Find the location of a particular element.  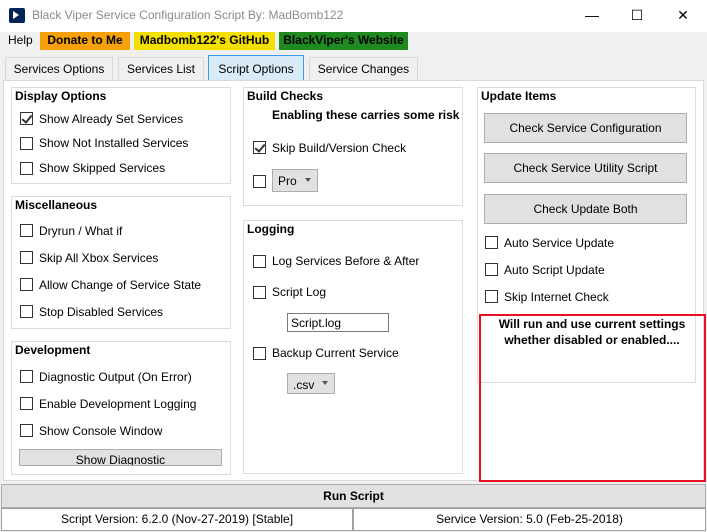

tab-script-options: Script Options is located at coordinates (256, 67).